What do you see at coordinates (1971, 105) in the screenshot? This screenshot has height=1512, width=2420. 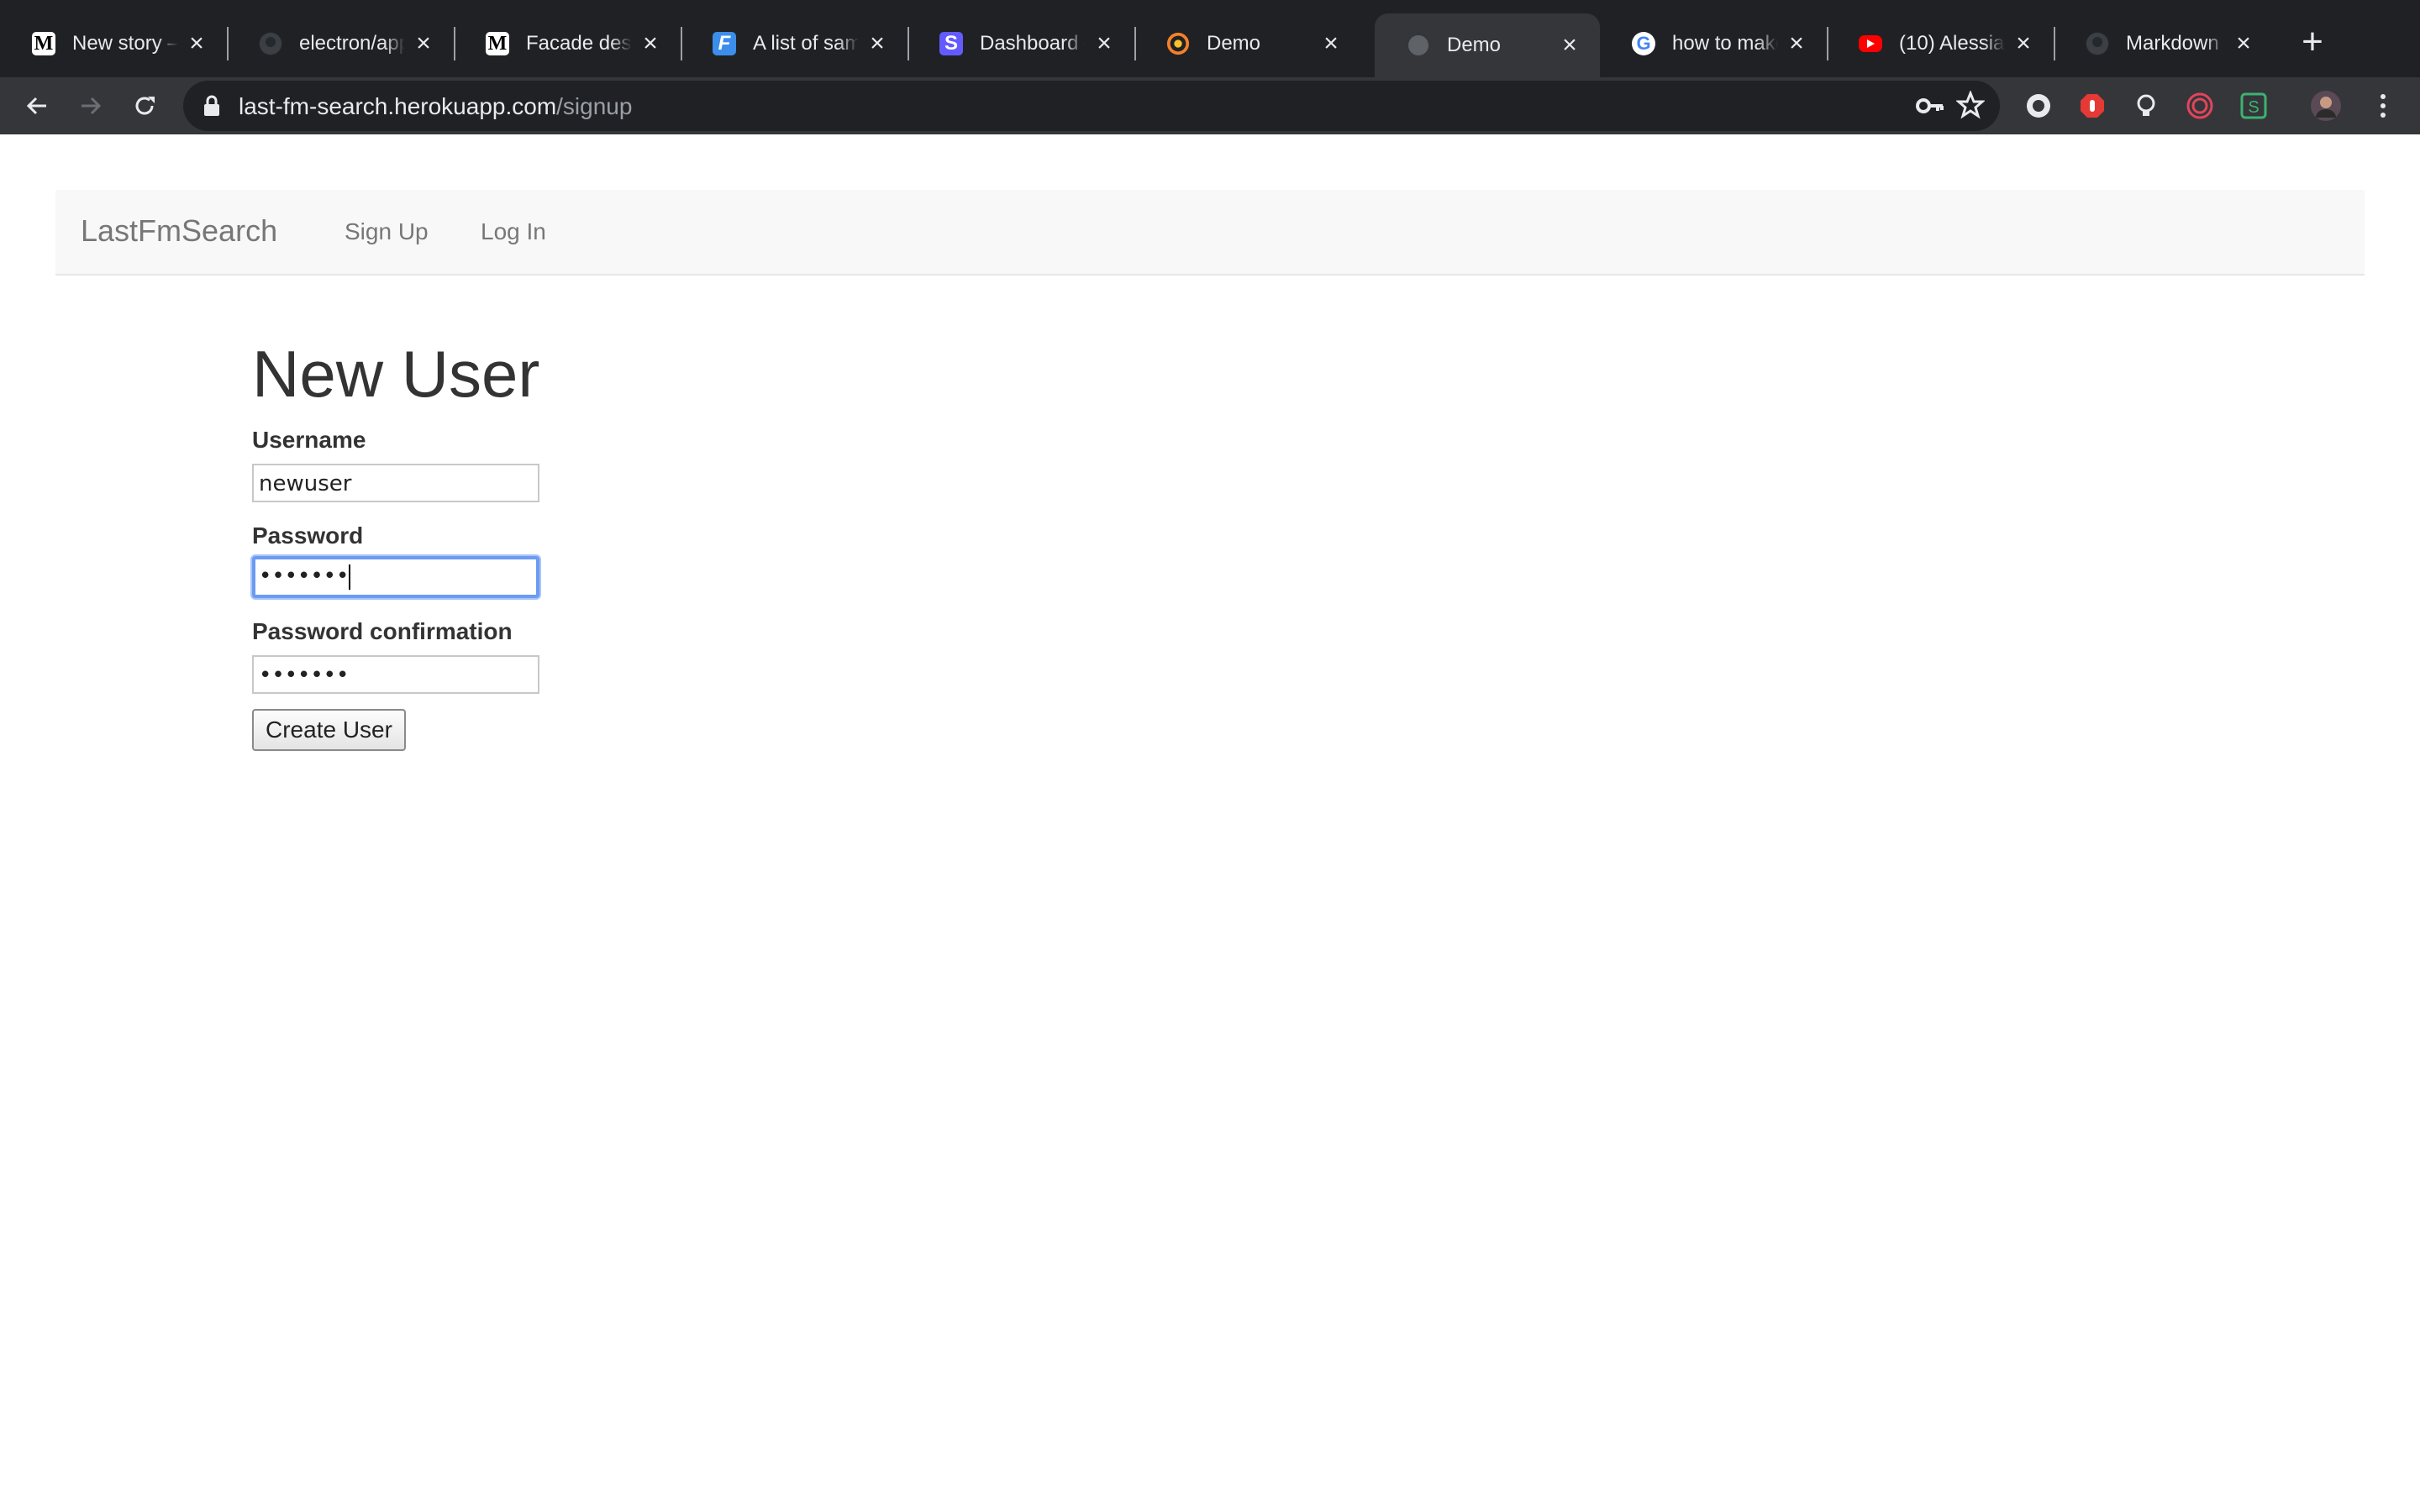 I see `bookmark-star-icon` at bounding box center [1971, 105].